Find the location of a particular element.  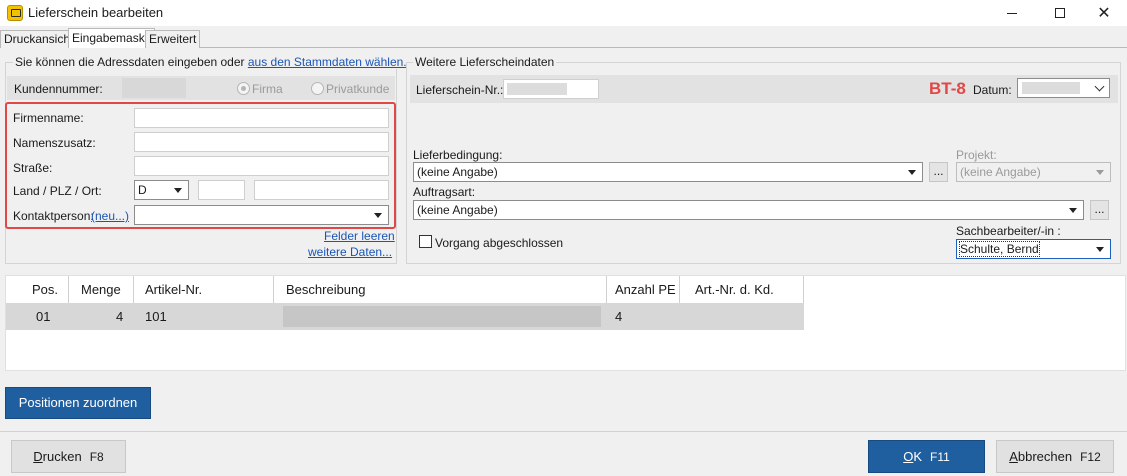

maximize-button is located at coordinates (1060, 13).